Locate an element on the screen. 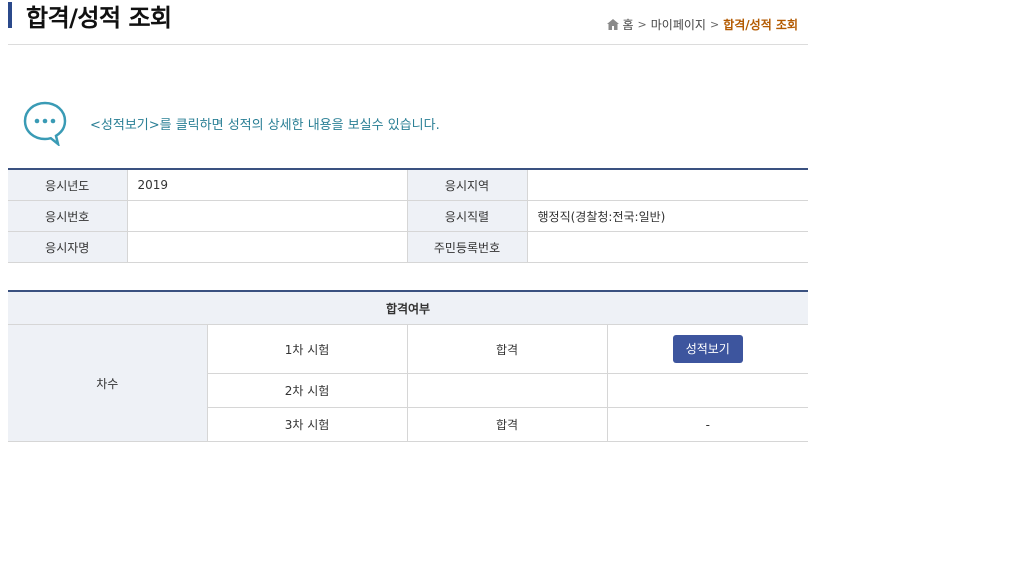 This screenshot has height=576, width=1024. table-row: 합격여부 is located at coordinates (408, 308).